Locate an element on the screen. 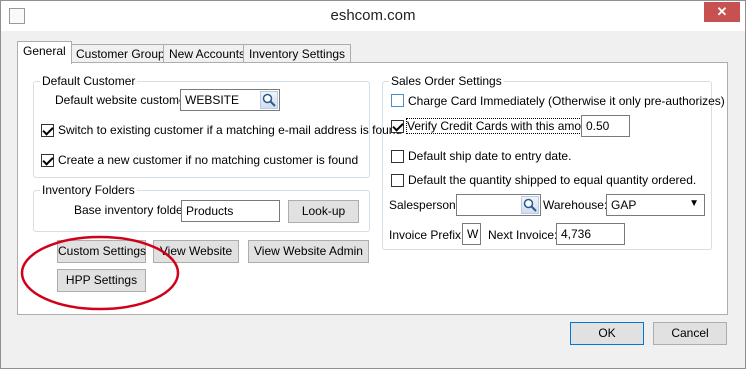  salesperson-label: Salesperson: is located at coordinates (424, 205).